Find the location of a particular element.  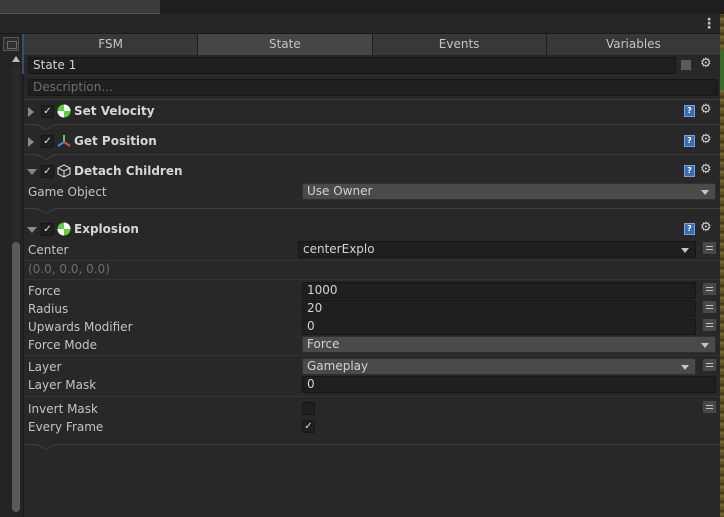

window-top-strip is located at coordinates (362, 7).